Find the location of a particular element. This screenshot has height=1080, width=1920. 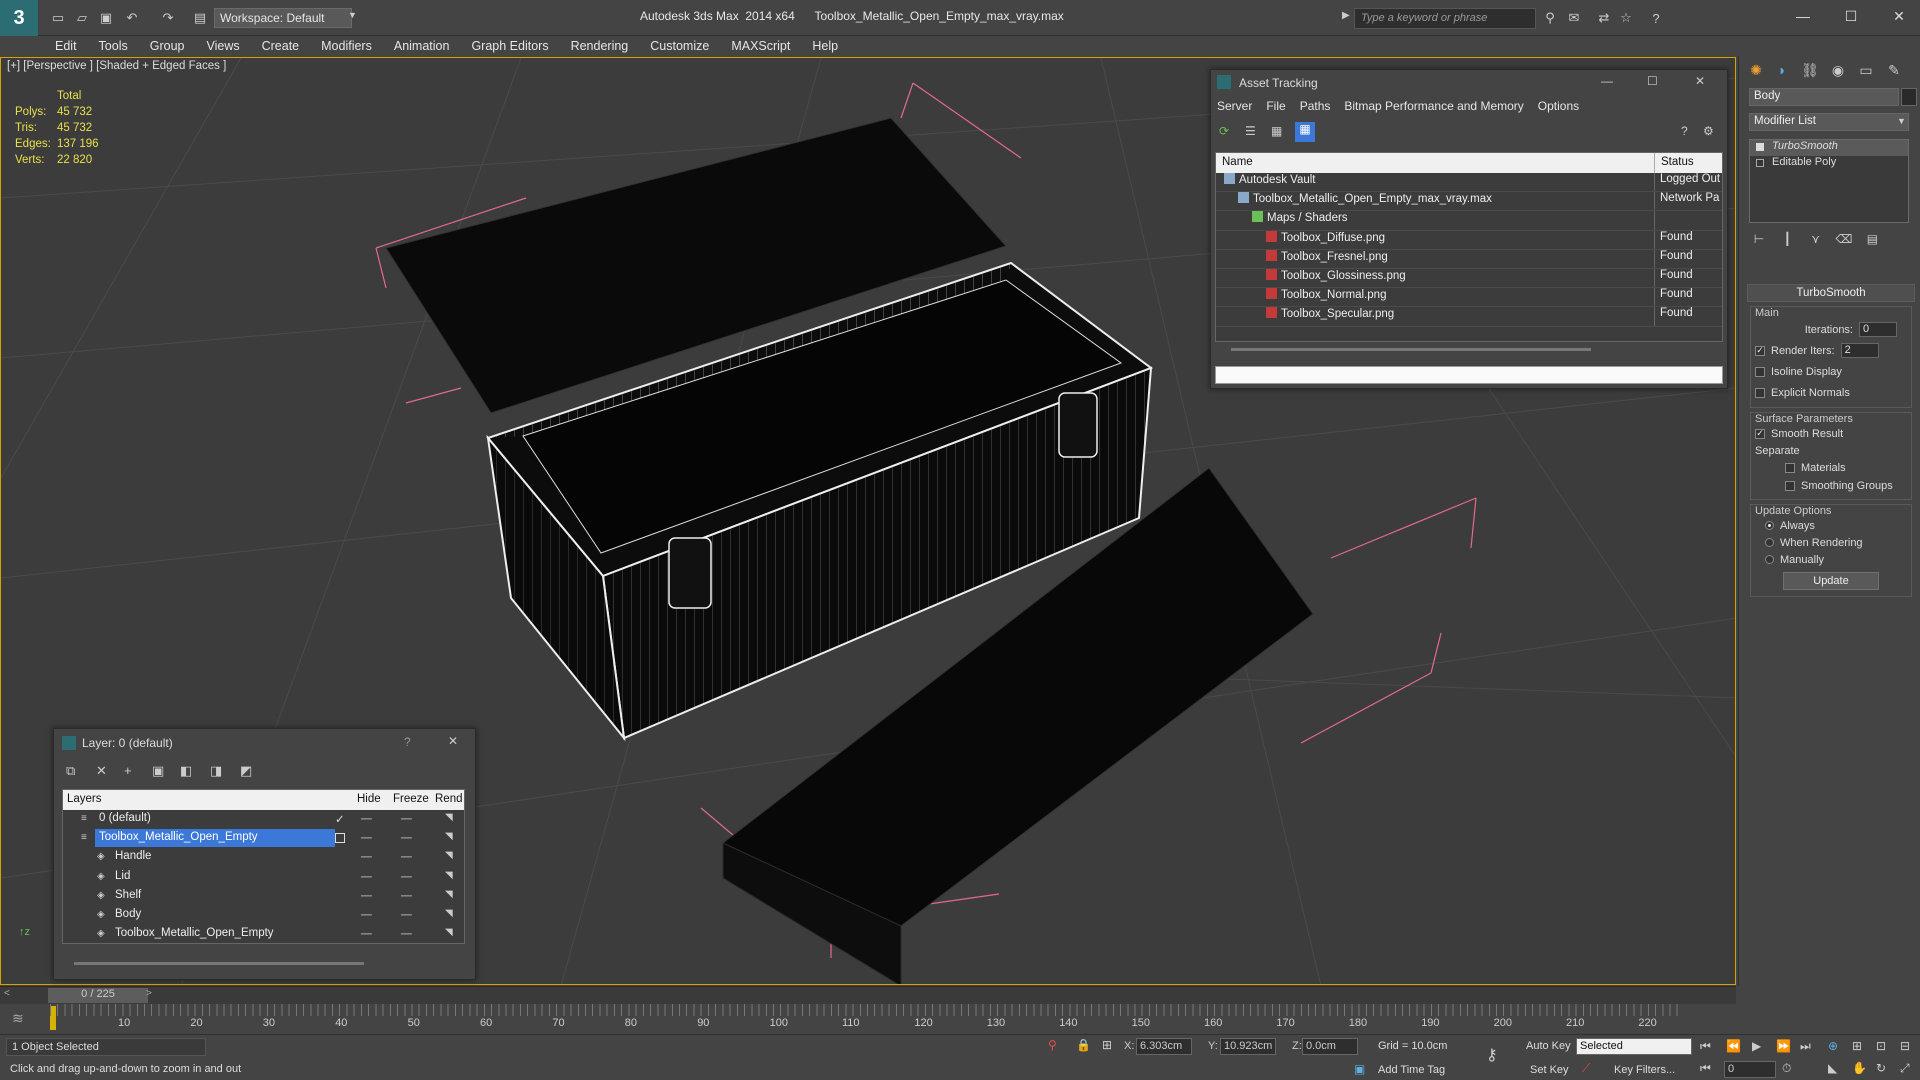

zoom-extents-icon: ⊡ is located at coordinates (1881, 1046).